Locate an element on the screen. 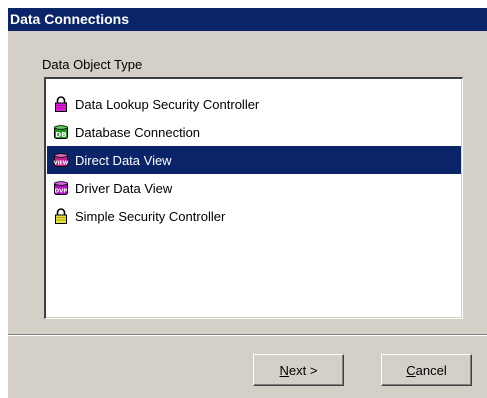  cancel-label-rest: ancel is located at coordinates (431, 370).